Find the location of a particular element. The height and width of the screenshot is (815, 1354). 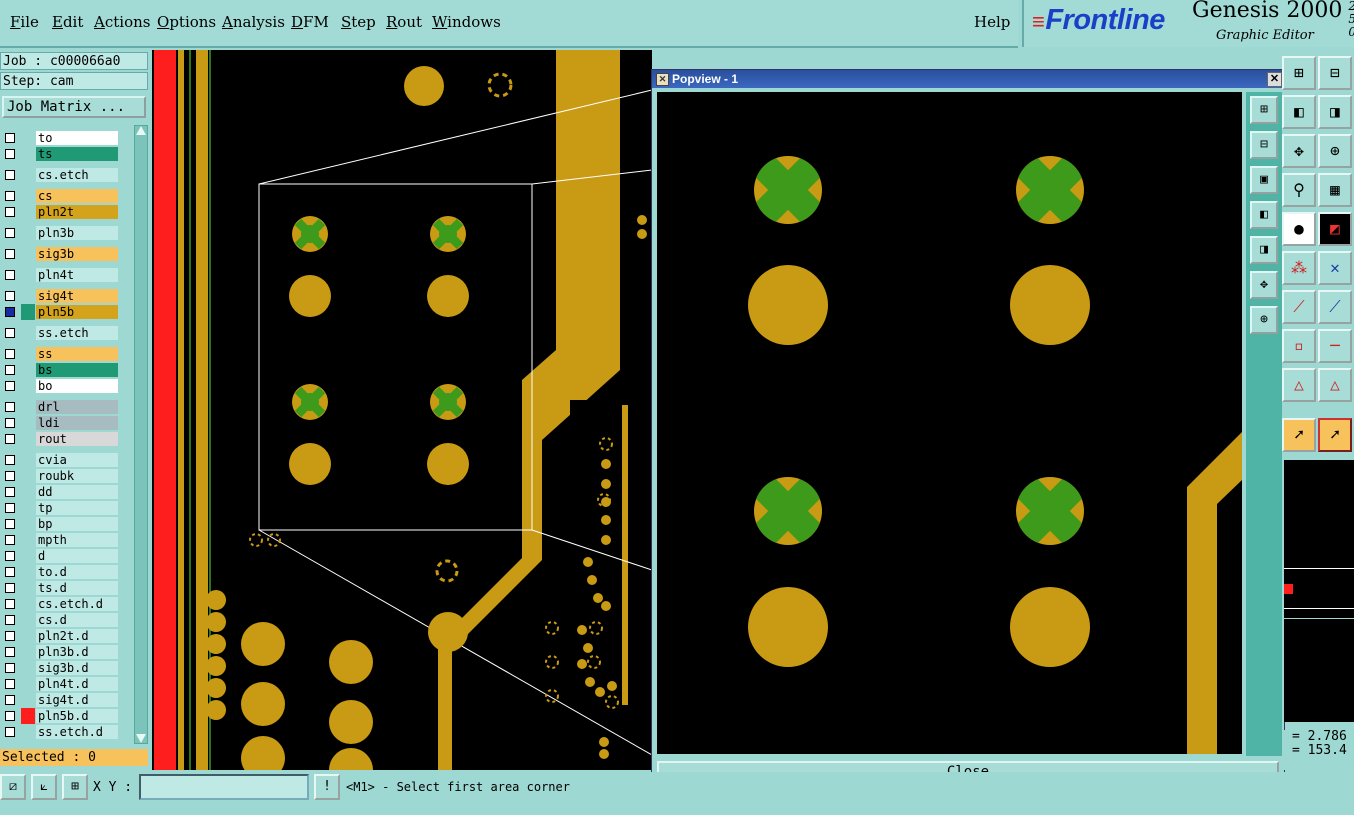

layer-row: ts.d is located at coordinates (60, 588).